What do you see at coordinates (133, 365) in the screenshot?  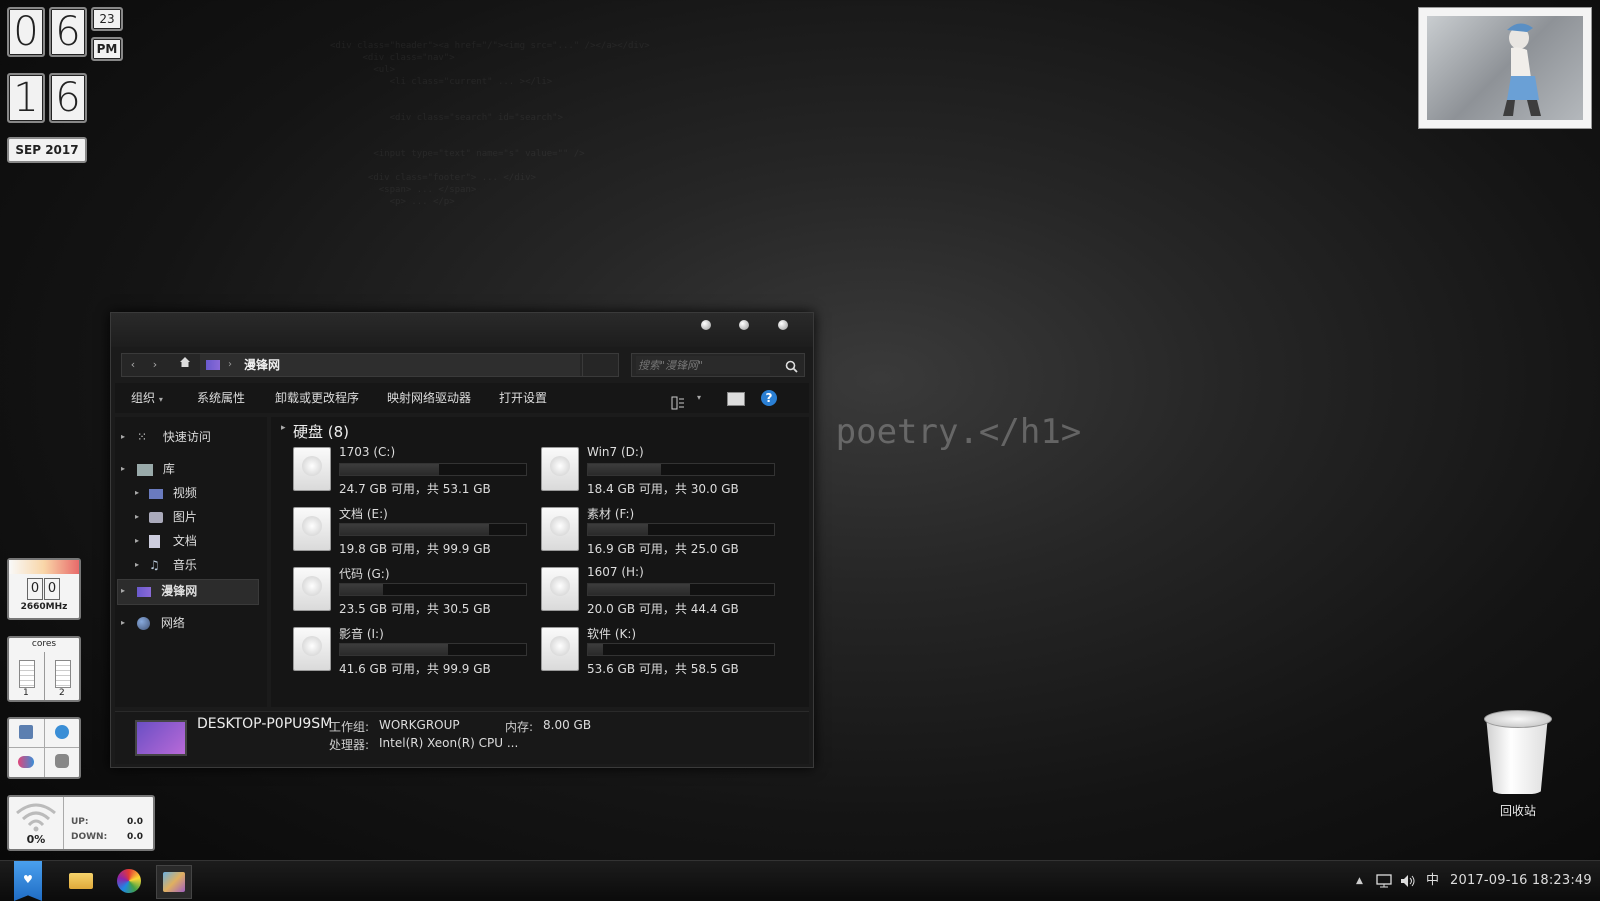 I see `back-arrow-icon: ‹` at bounding box center [133, 365].